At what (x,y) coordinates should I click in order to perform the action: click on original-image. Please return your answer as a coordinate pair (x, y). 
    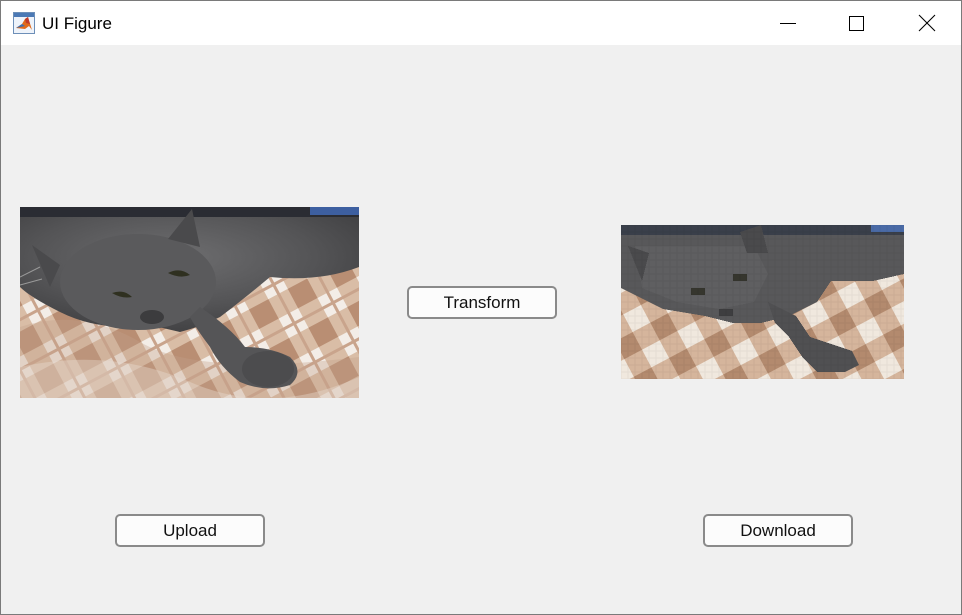
    Looking at the image, I should click on (189, 302).